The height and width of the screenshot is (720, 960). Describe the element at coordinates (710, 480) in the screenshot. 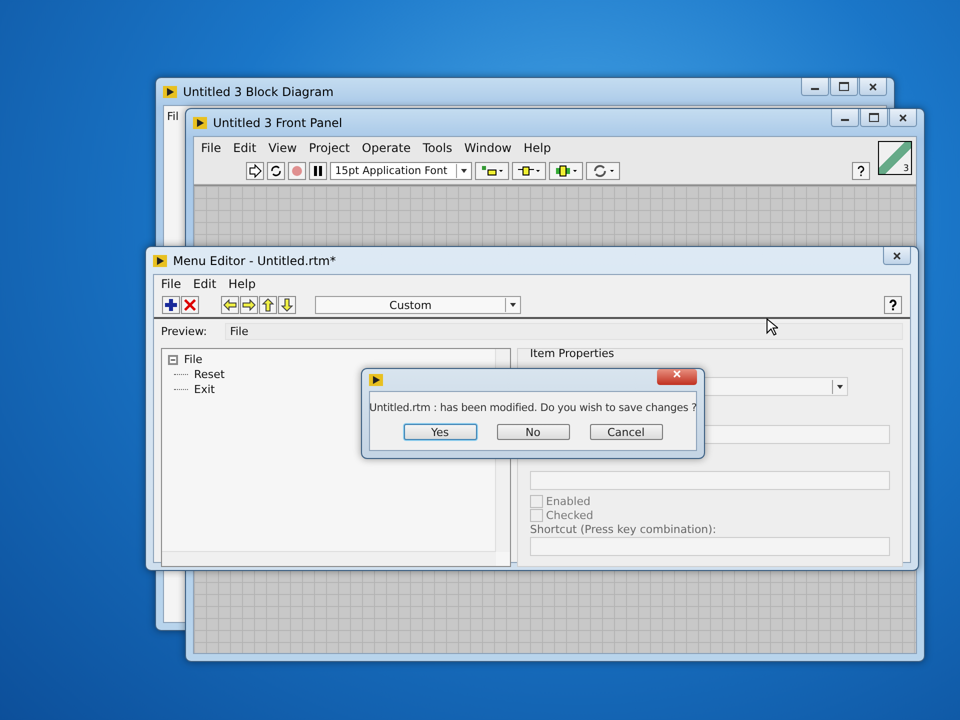

I see `item-tag-field` at that location.